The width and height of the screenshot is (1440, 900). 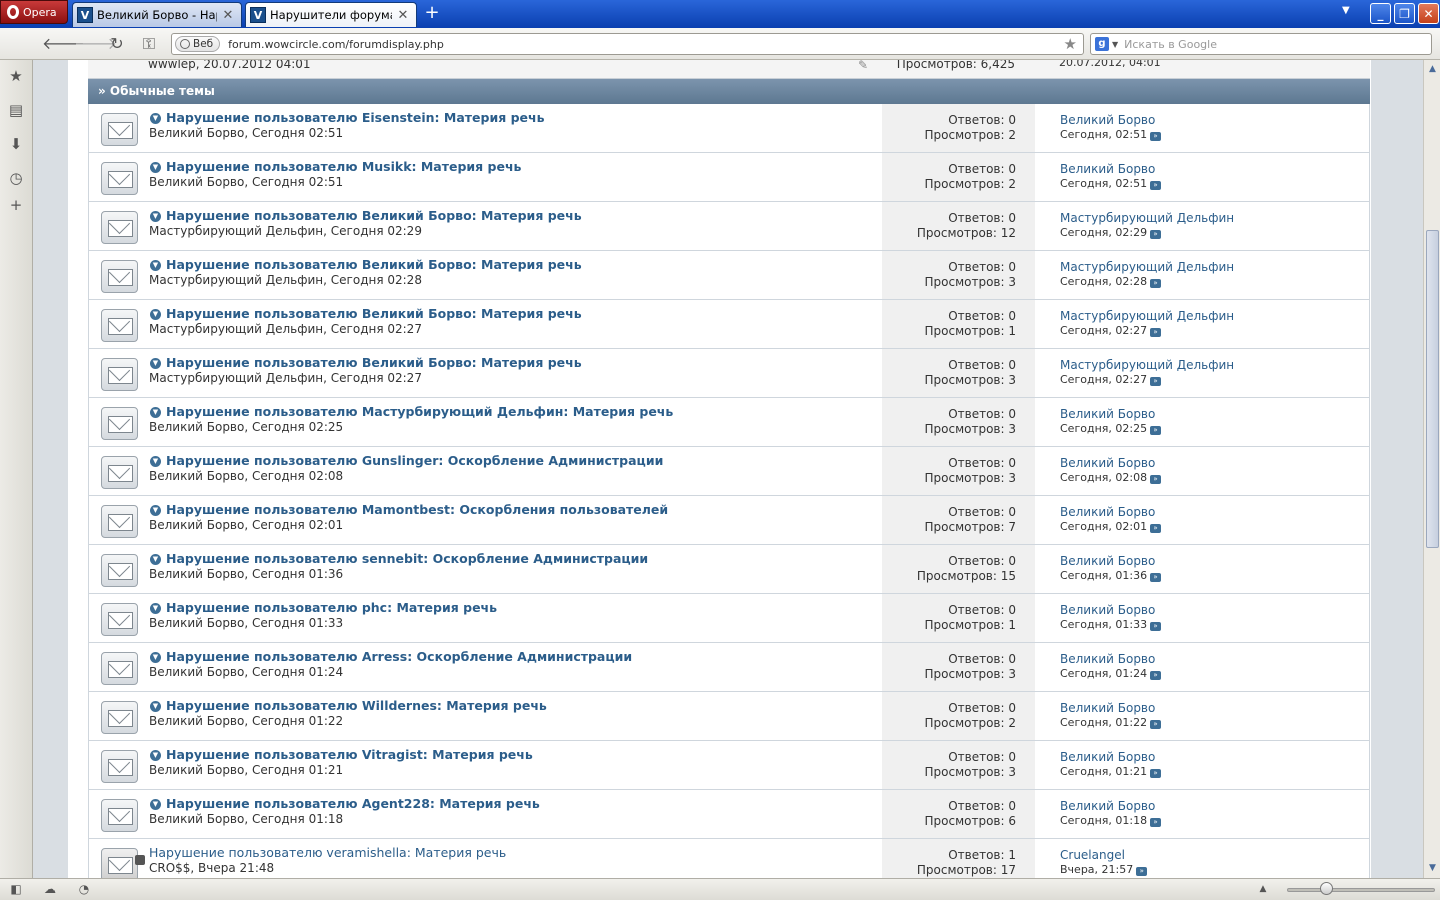 I want to click on bookmarks-star-icon: ★, so click(x=16, y=76).